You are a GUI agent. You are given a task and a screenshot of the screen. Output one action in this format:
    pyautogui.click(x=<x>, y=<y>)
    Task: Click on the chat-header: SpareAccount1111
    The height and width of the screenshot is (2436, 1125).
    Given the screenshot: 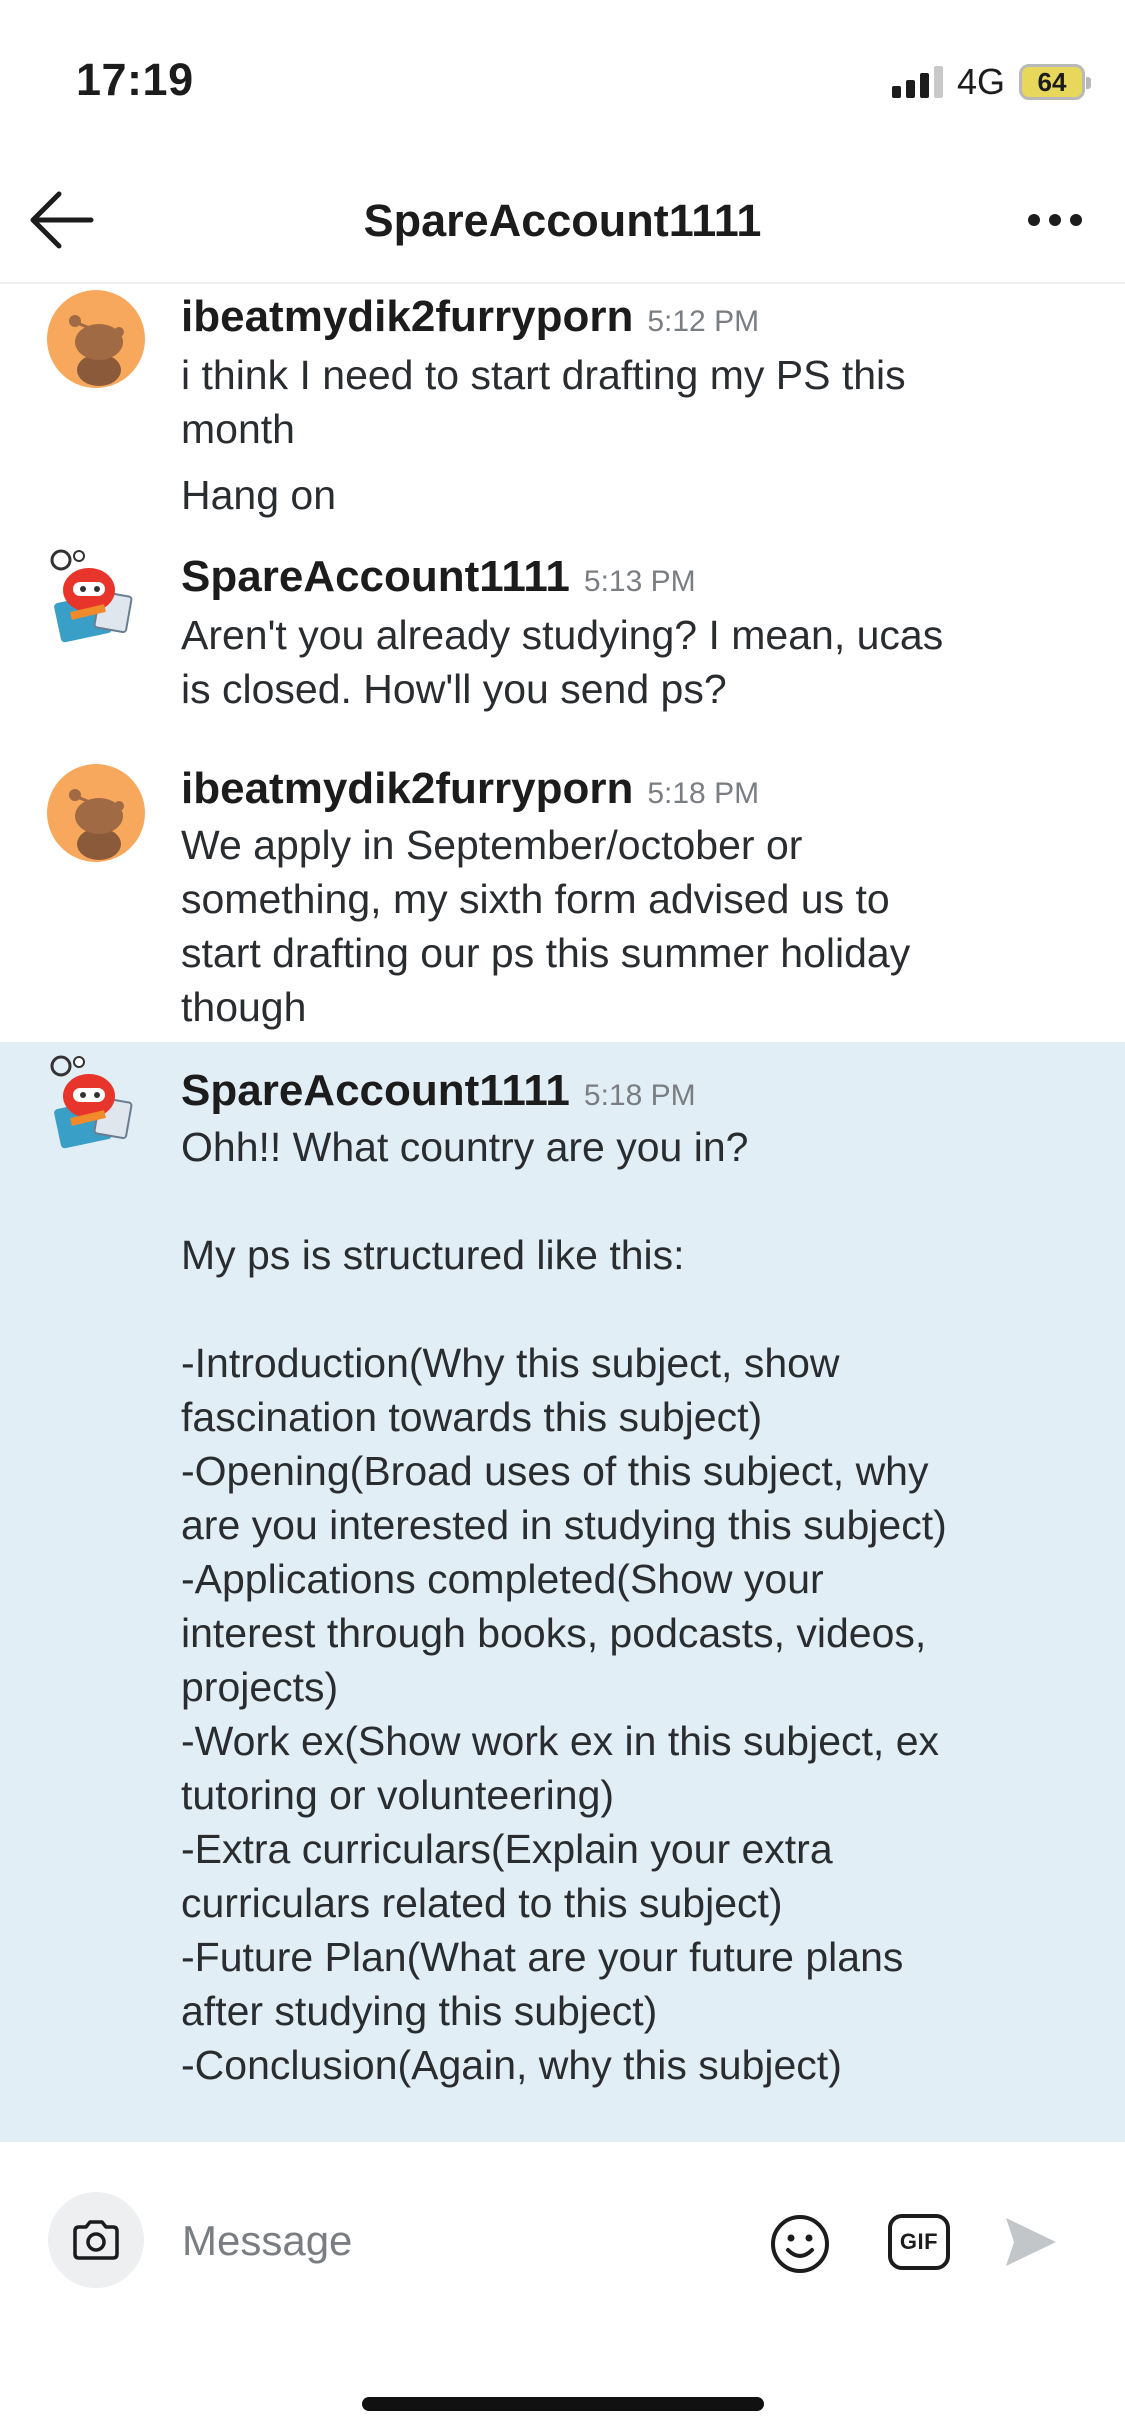 What is the action you would take?
    pyautogui.click(x=562, y=222)
    